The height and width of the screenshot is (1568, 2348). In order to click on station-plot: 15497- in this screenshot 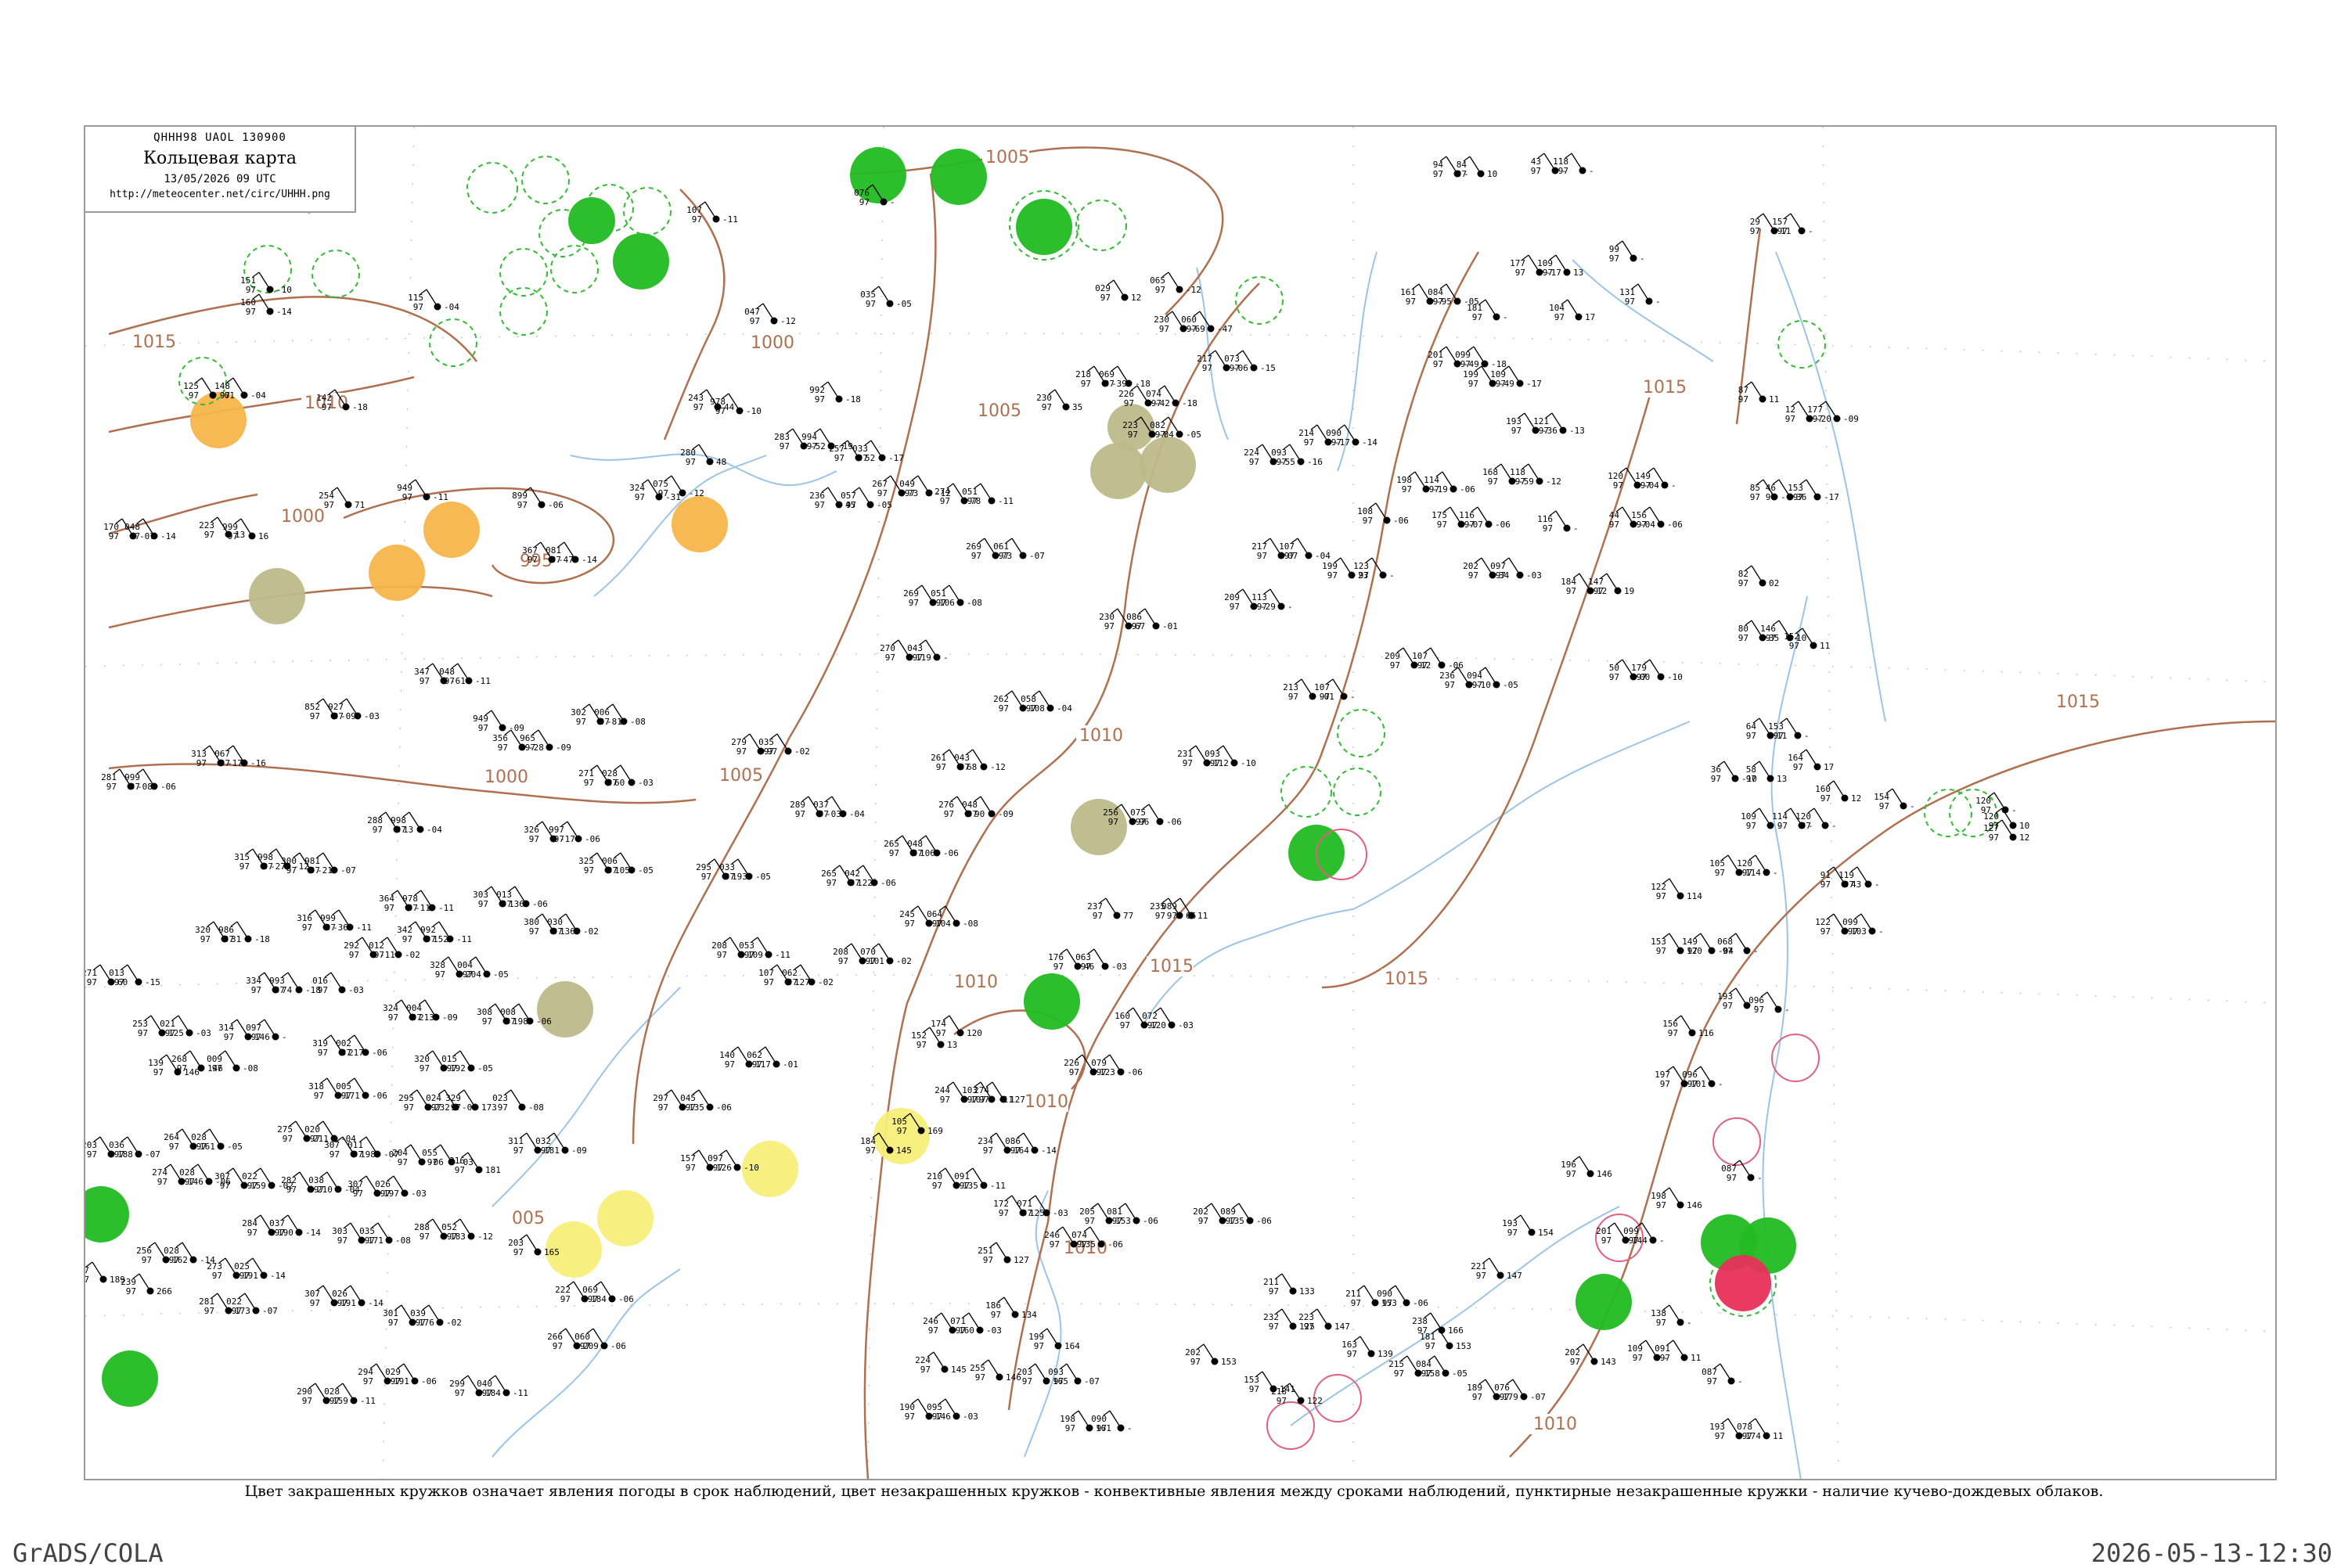, I will do `click(1894, 800)`.